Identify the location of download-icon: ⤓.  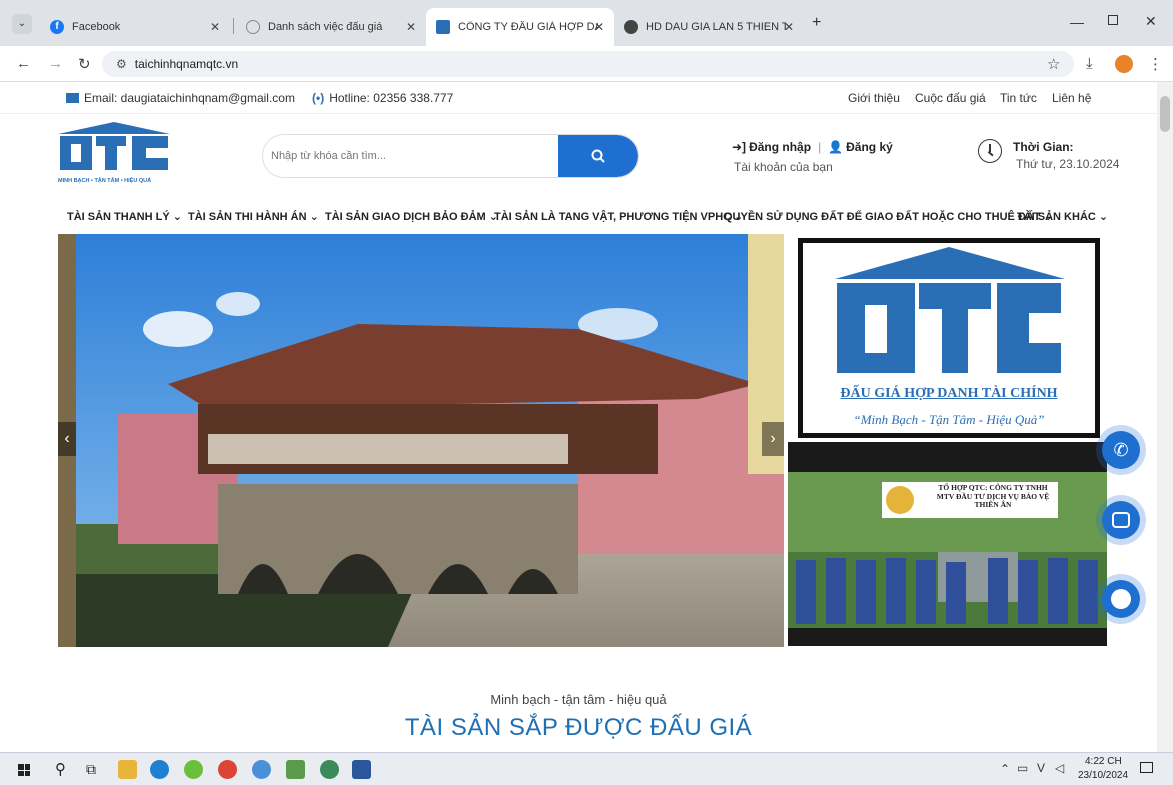
(1089, 63).